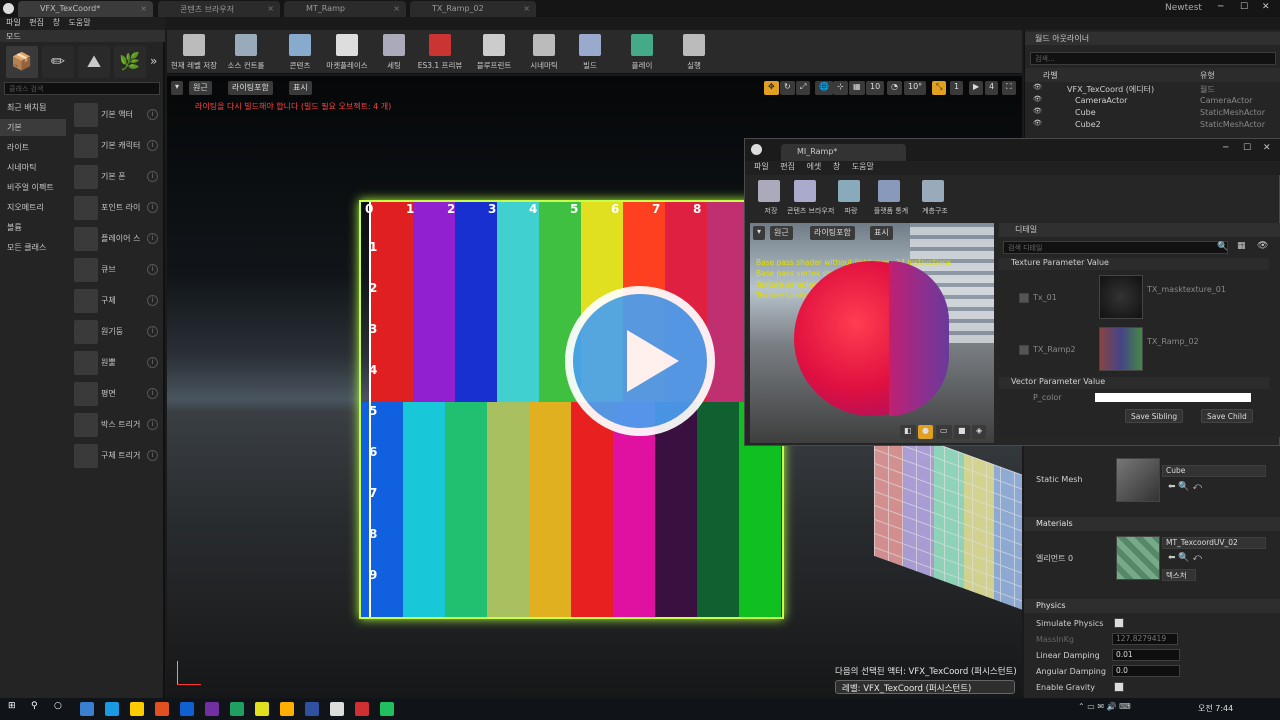 The width and height of the screenshot is (1280, 720). What do you see at coordinates (915, 88) in the screenshot?
I see `rotation-snap-value: 10°` at bounding box center [915, 88].